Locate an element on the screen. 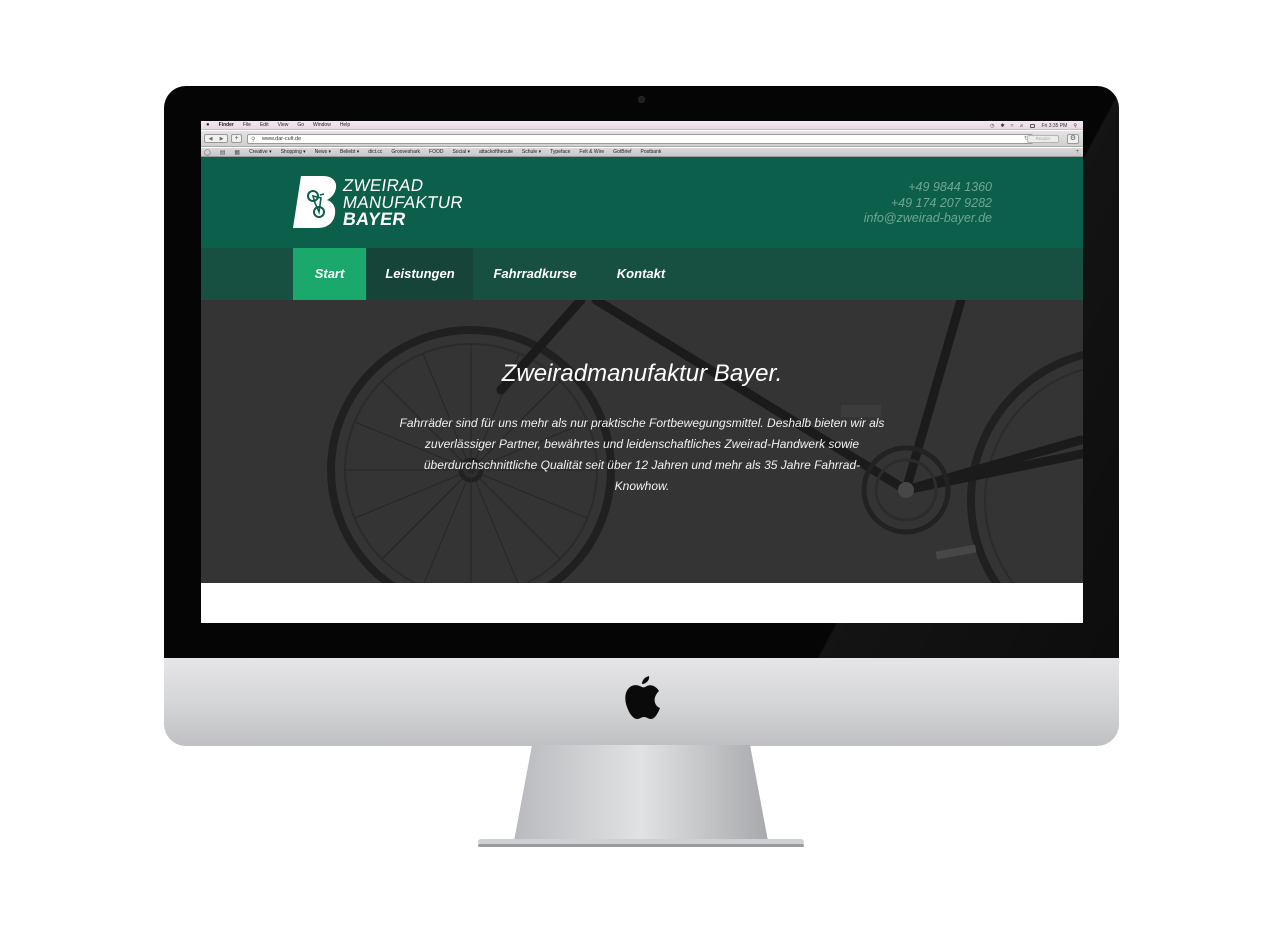  apple-menu-icon: ● is located at coordinates (208, 125).